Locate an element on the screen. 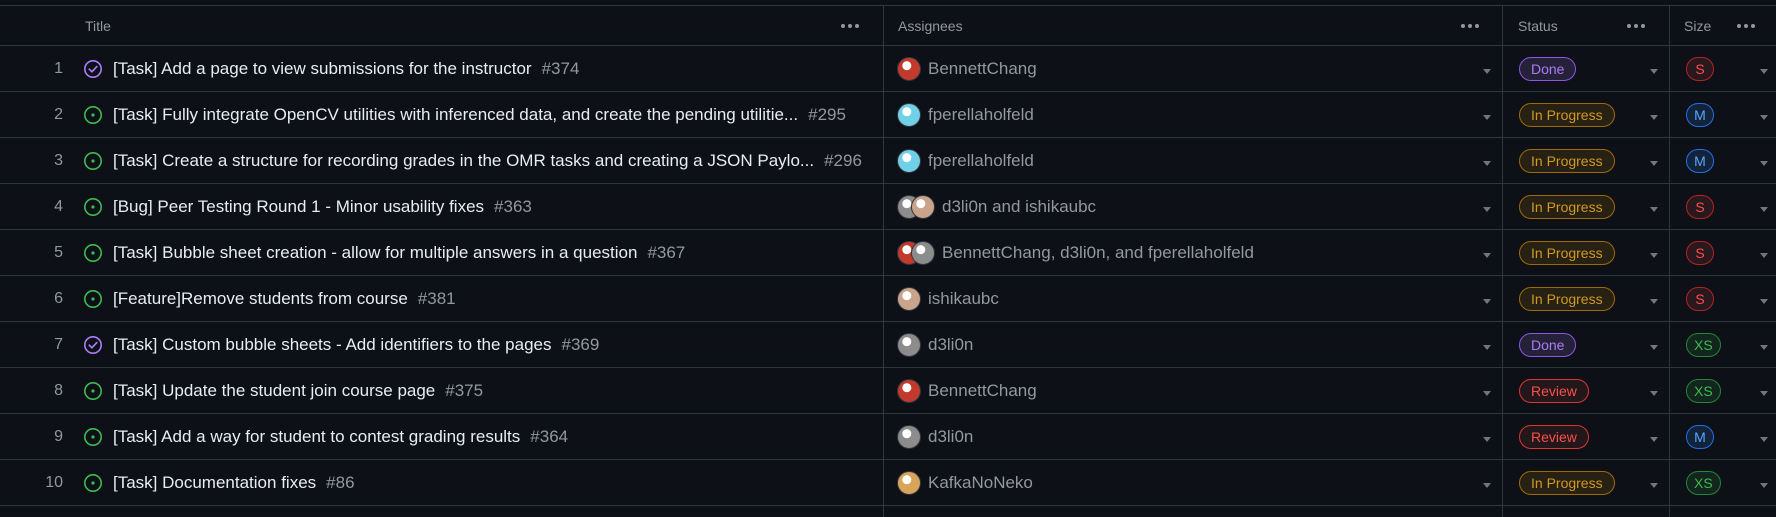 Image resolution: width=1776 pixels, height=517 pixels. assignees-cell: ishikaubc is located at coordinates (1187, 299).